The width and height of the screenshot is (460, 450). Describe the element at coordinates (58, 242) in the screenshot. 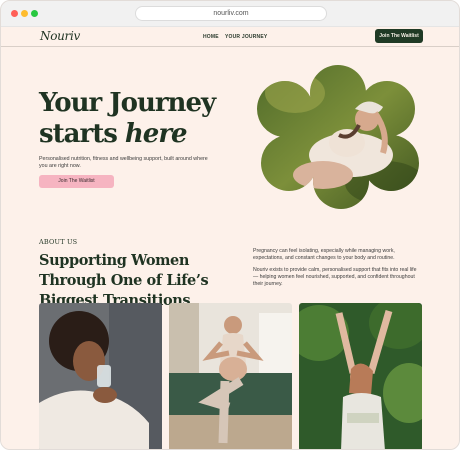

I see `about-label: ABOUT US` at that location.